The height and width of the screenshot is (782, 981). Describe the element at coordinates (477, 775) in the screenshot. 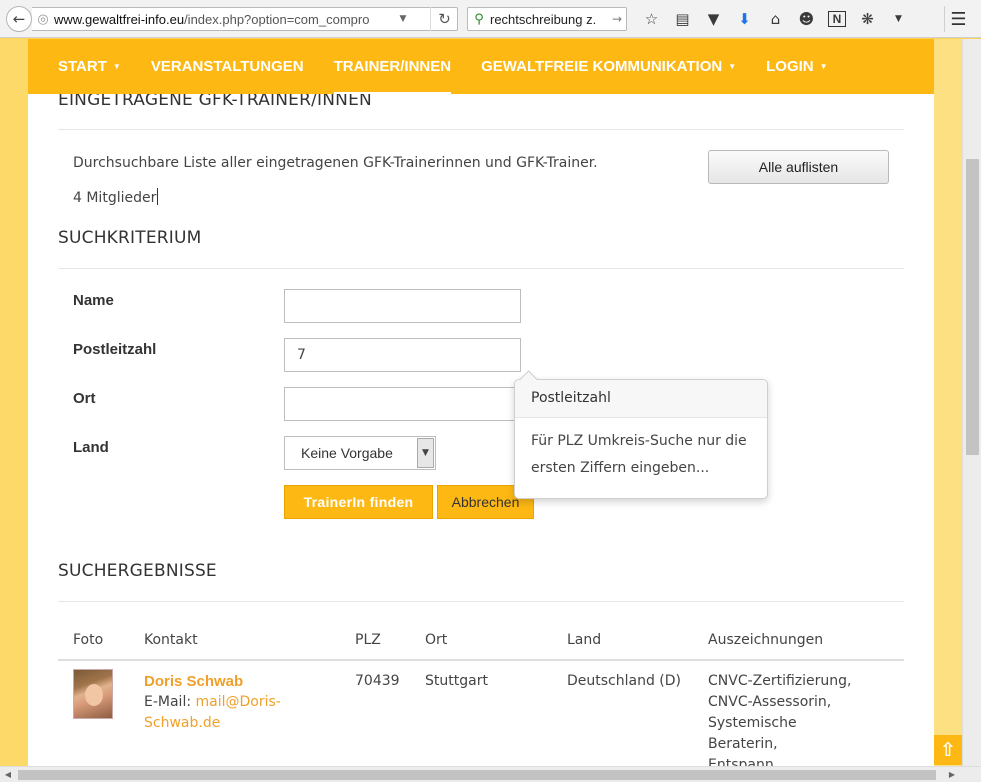

I see `horizontal-scroll-thumb` at that location.